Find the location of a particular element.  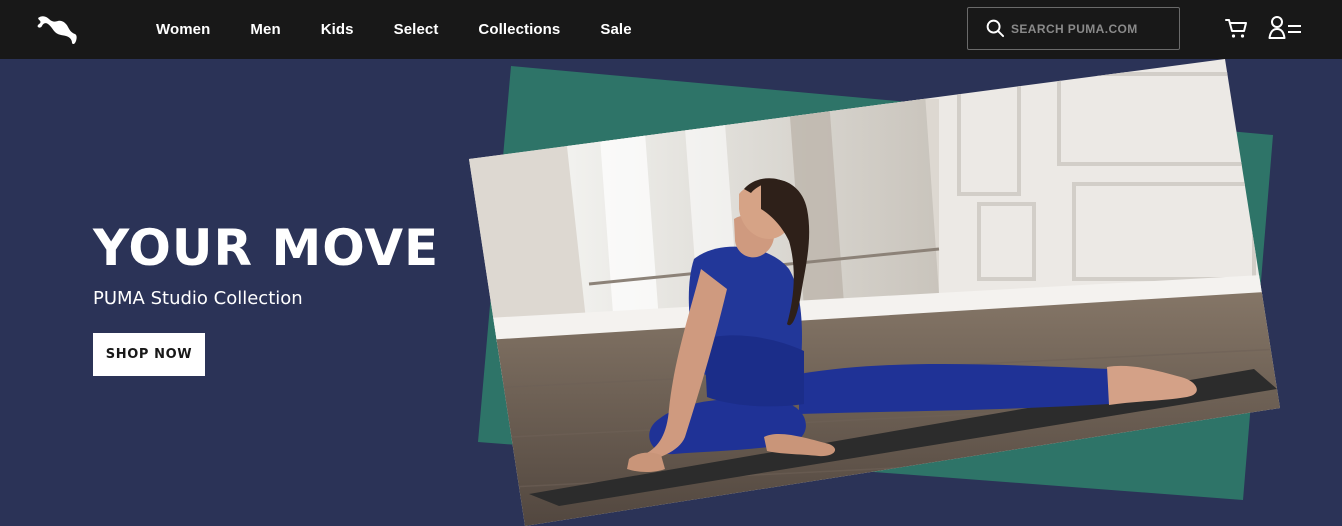

cart-icon is located at coordinates (1237, 28).